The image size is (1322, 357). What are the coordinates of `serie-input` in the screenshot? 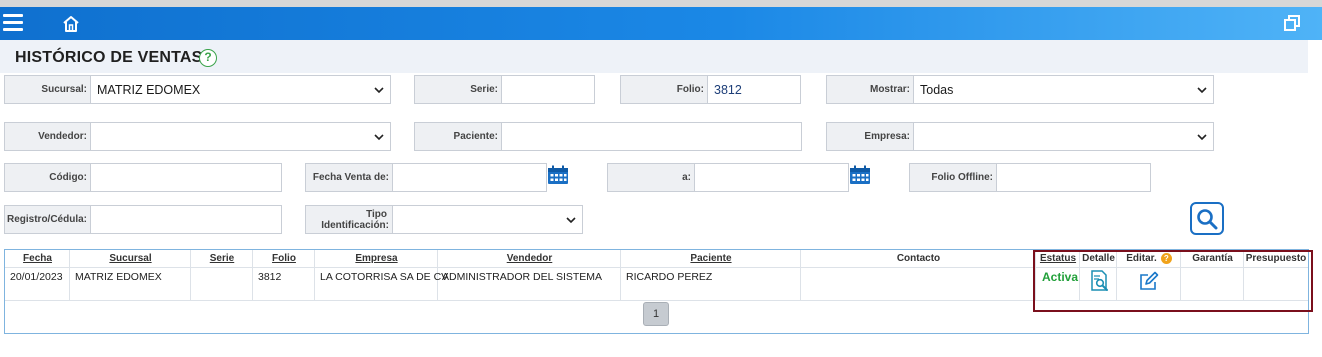 It's located at (548, 89).